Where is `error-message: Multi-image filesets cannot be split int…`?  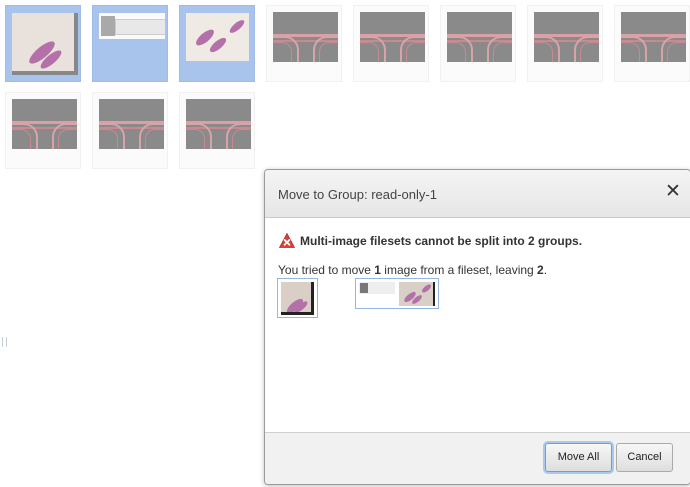 error-message: Multi-image filesets cannot be split int… is located at coordinates (441, 241).